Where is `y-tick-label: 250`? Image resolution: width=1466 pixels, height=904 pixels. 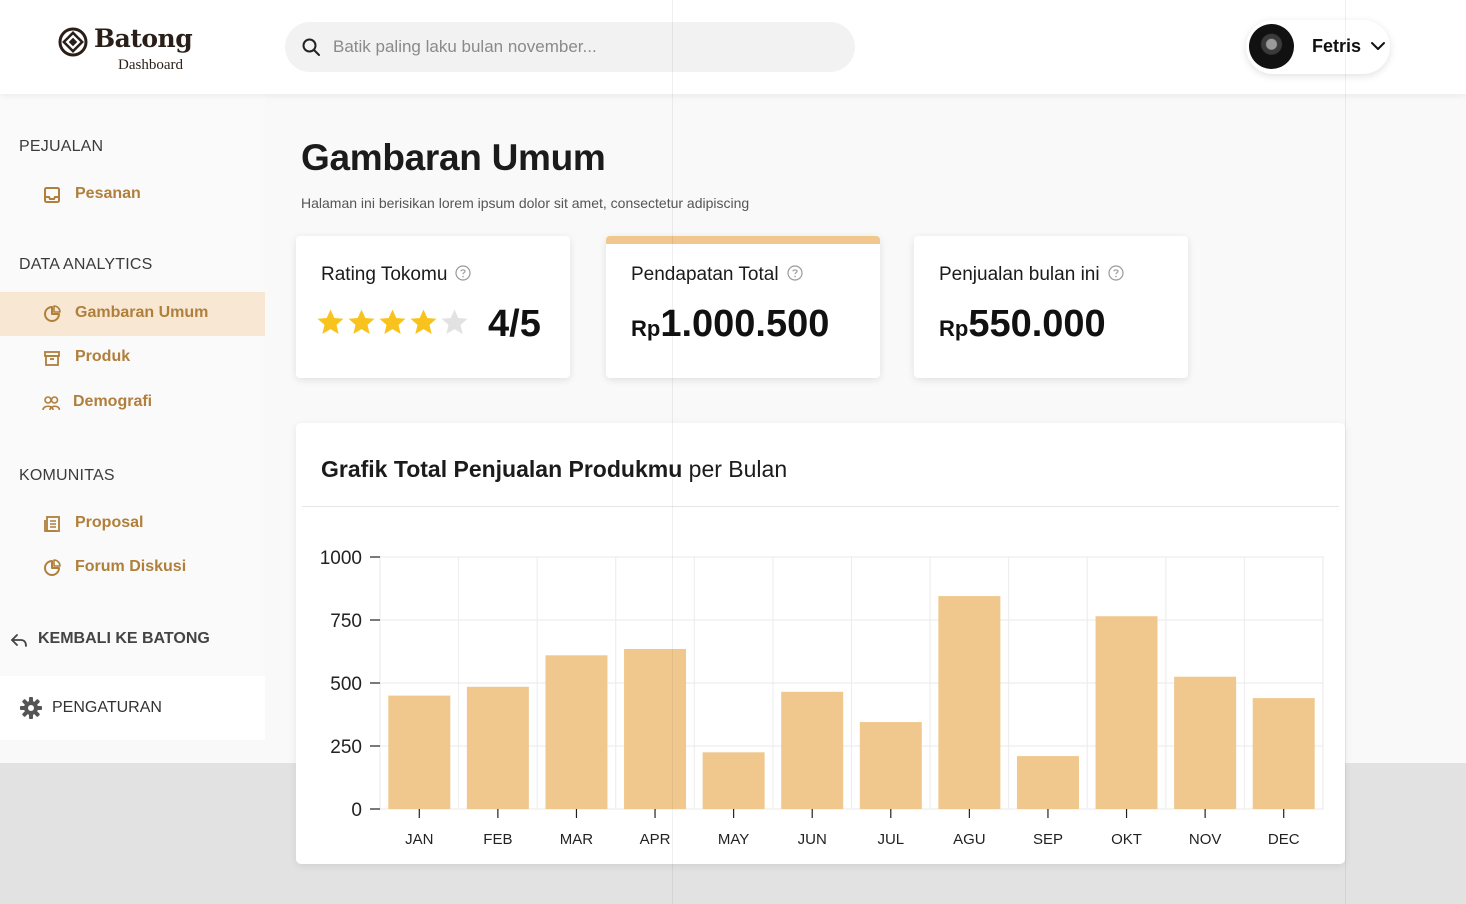
y-tick-label: 250 is located at coordinates (346, 747).